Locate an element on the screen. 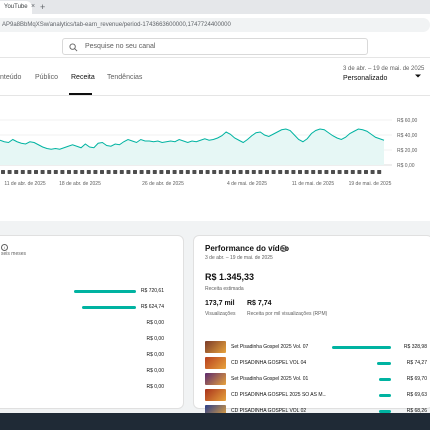  tab-content: nteúdo is located at coordinates (10, 77).